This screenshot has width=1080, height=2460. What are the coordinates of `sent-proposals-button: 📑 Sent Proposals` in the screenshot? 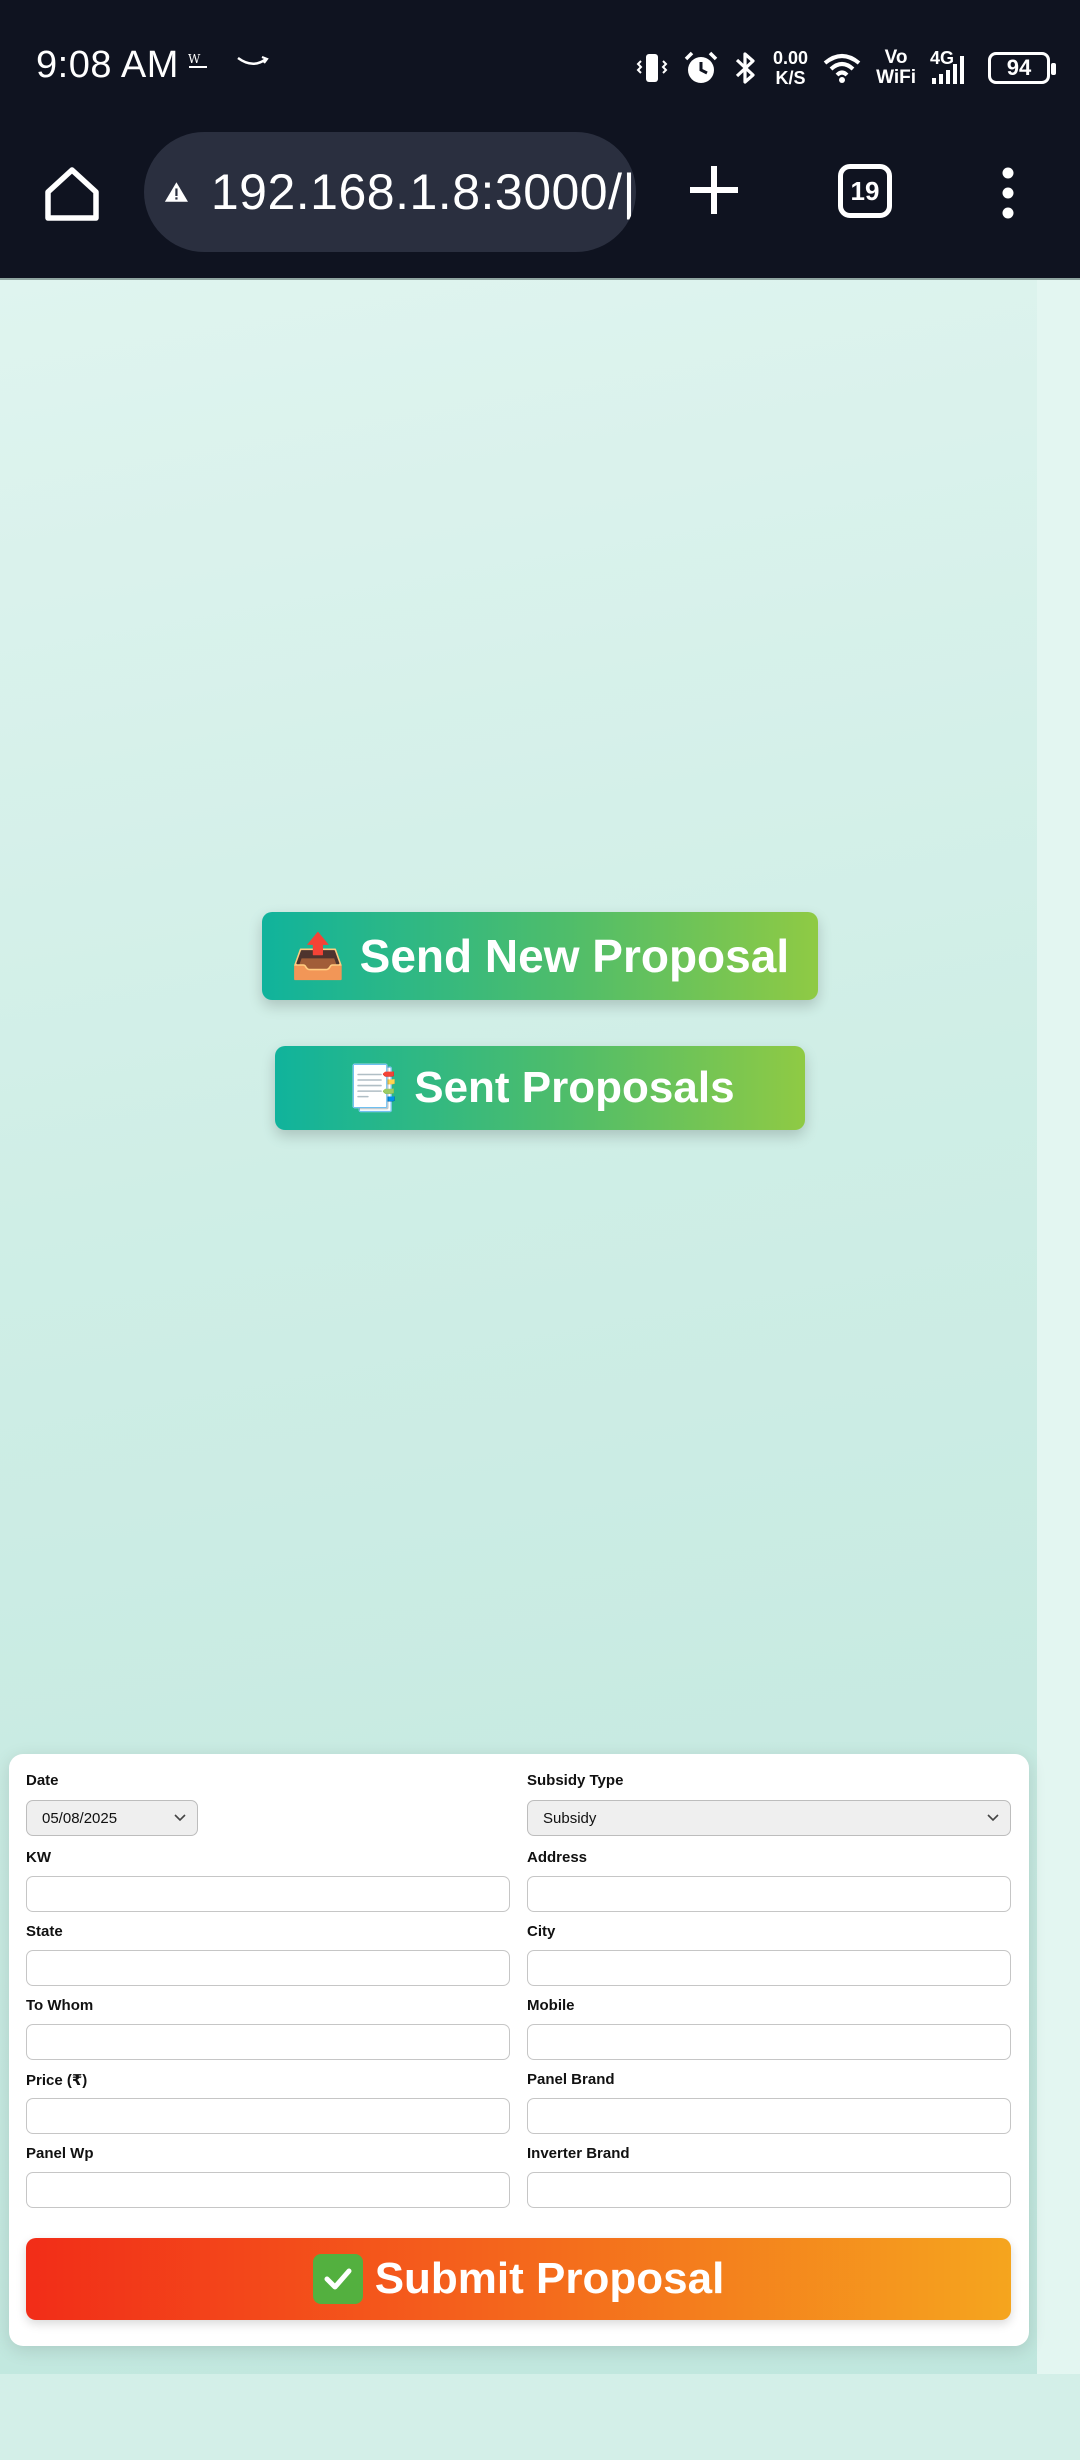 It's located at (540, 1088).